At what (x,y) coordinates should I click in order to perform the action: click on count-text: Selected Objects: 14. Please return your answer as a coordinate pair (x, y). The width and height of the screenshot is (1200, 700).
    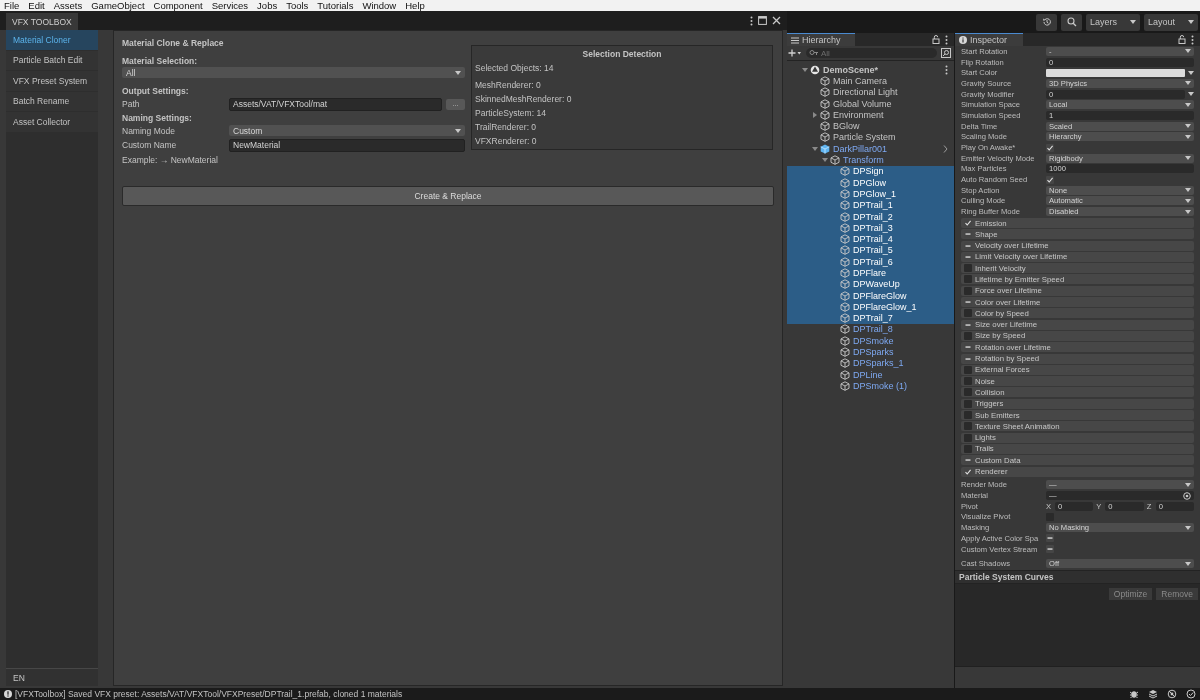
    Looking at the image, I should click on (515, 68).